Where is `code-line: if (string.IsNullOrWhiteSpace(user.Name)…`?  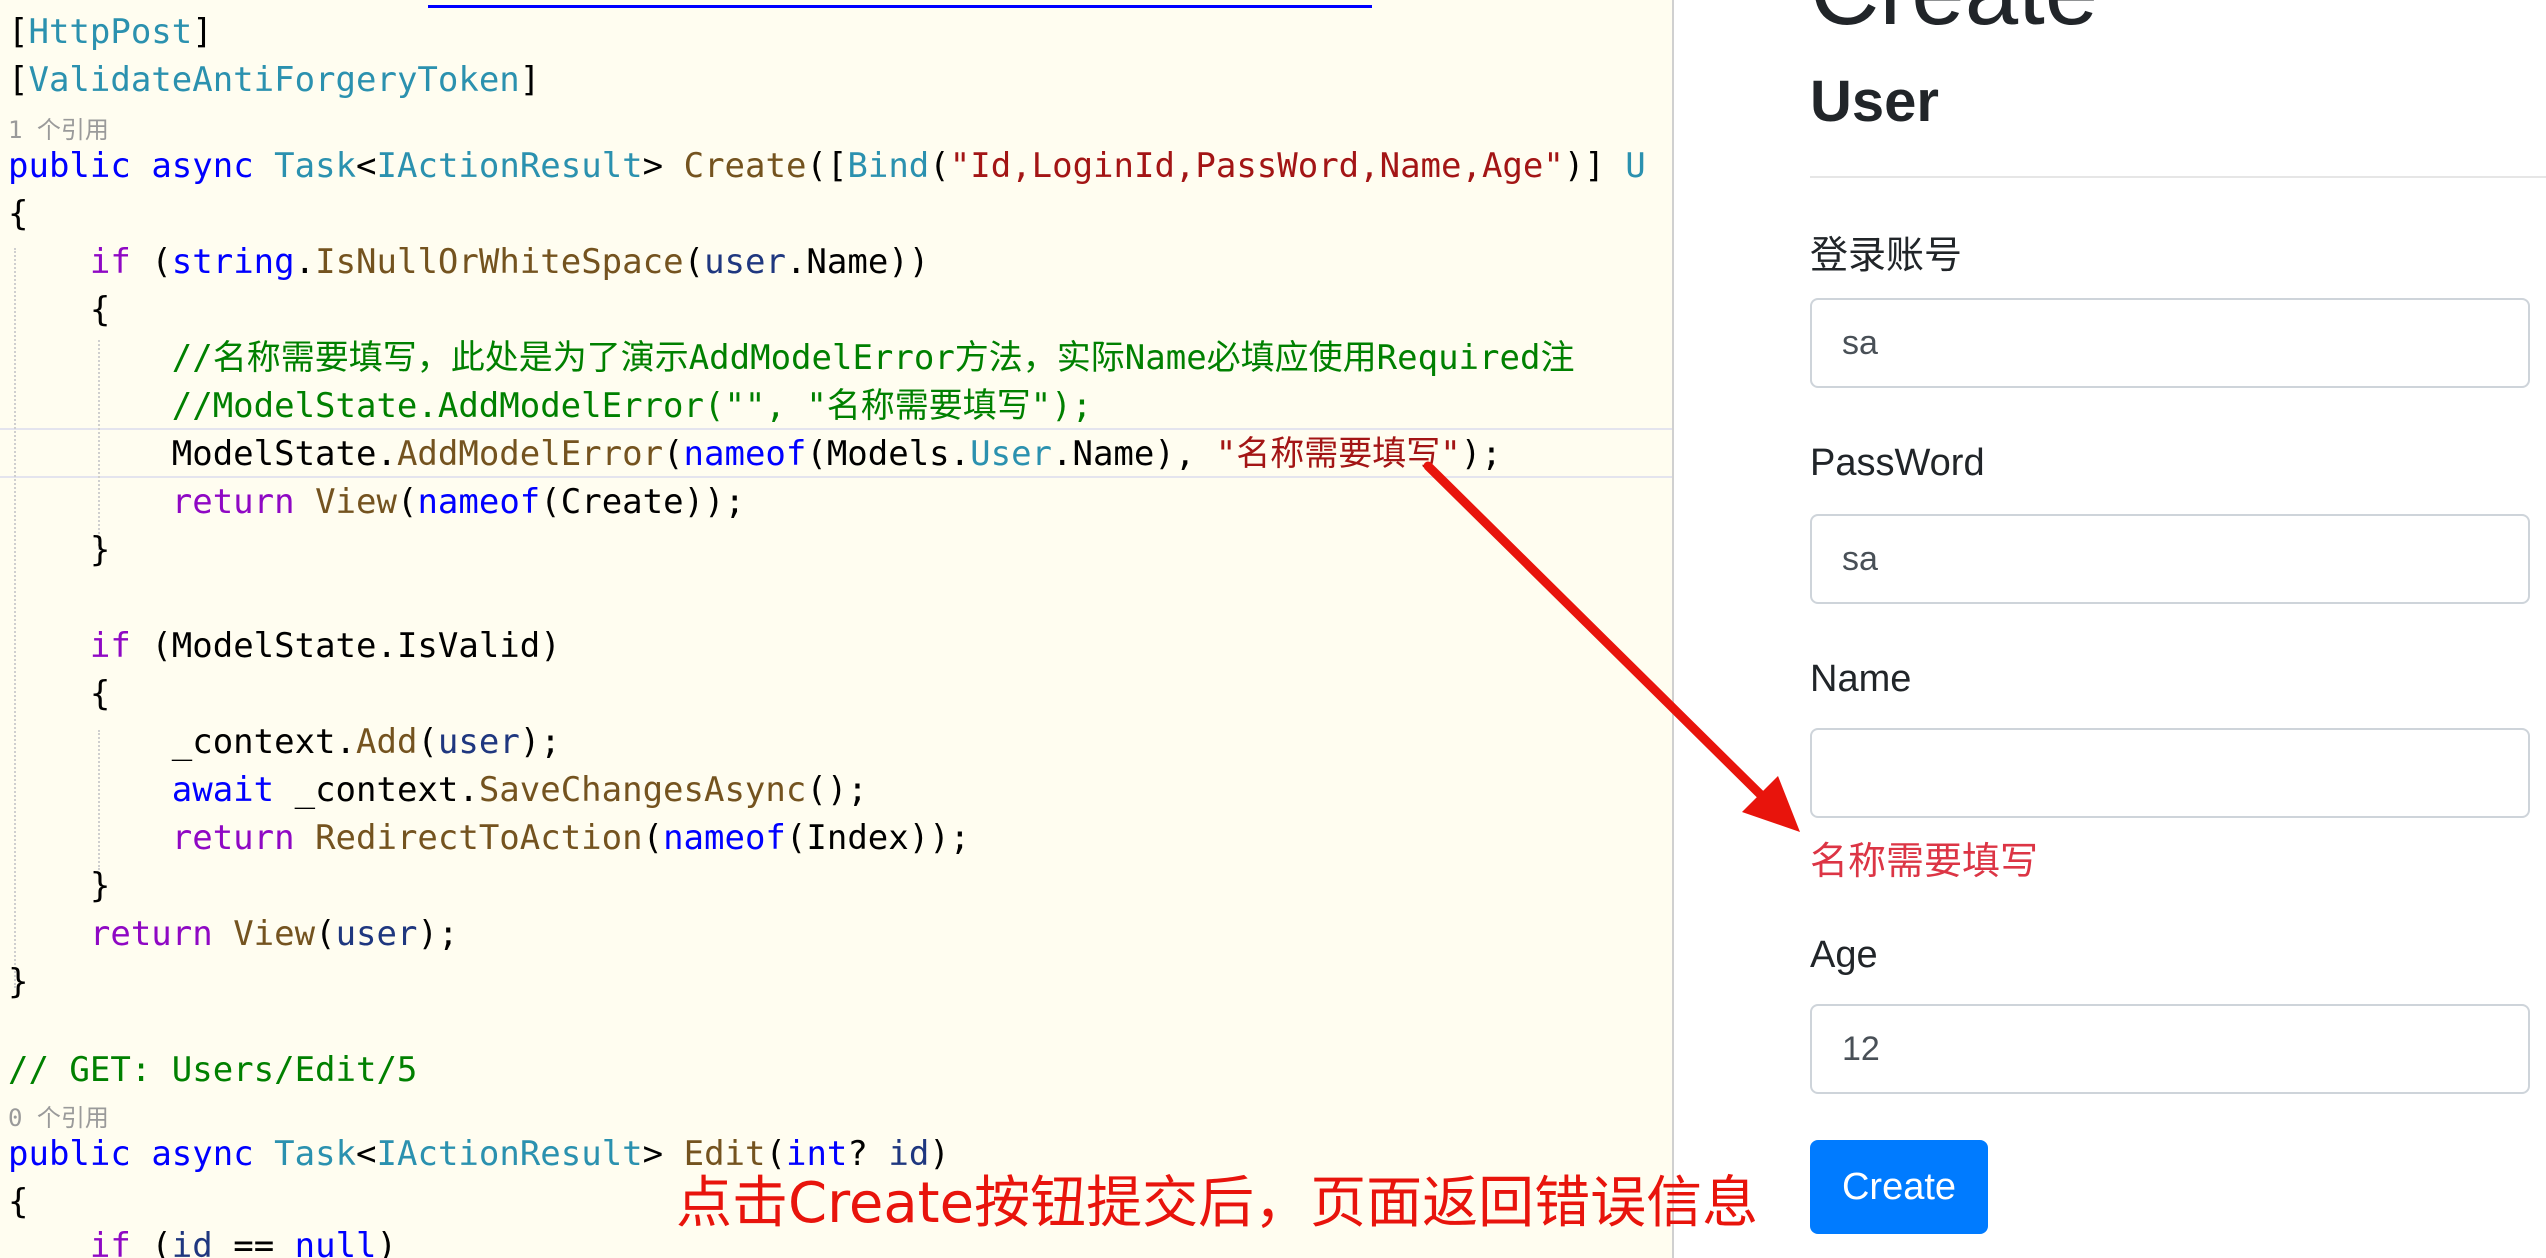
code-line: if (string.IsNullOrWhiteSpace(user.Name)… is located at coordinates (509, 262).